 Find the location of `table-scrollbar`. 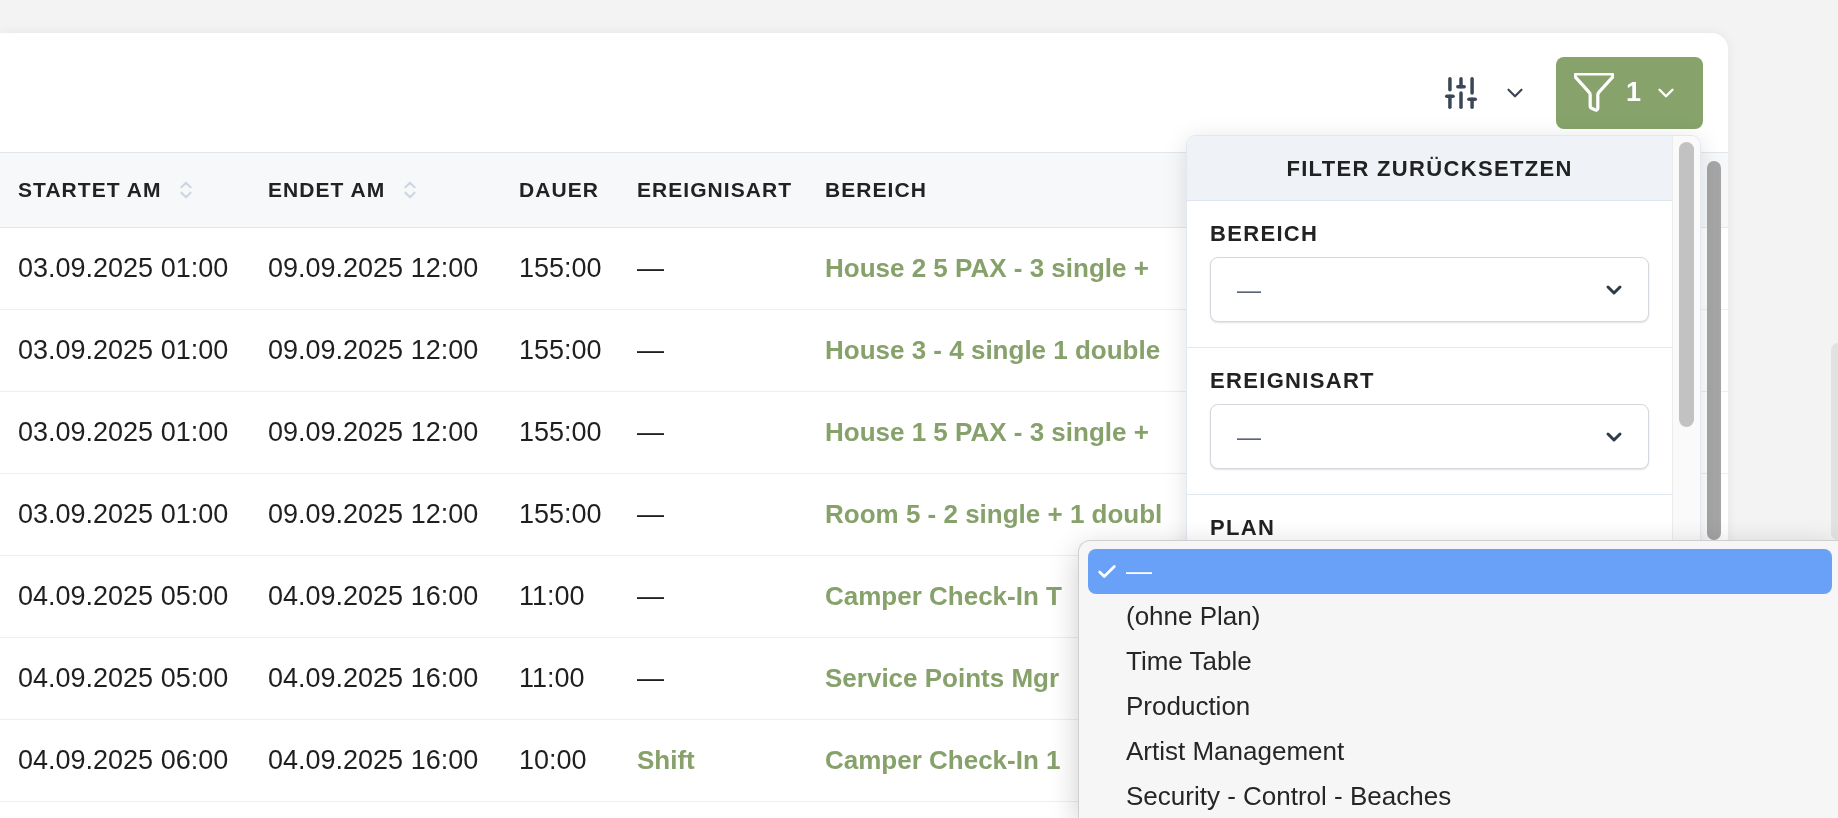

table-scrollbar is located at coordinates (1714, 350).